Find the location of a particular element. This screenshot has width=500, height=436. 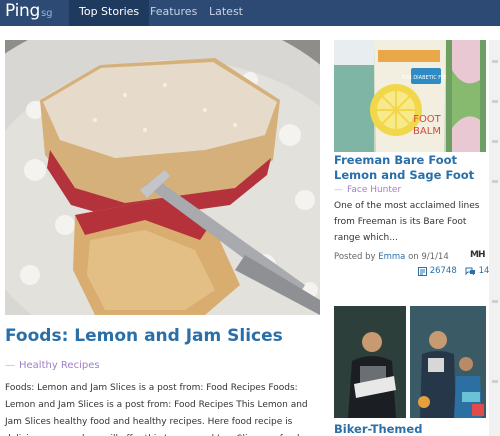

side-card-1-image: FOR DIABETIC FEET FOOT BALM is located at coordinates (410, 96).